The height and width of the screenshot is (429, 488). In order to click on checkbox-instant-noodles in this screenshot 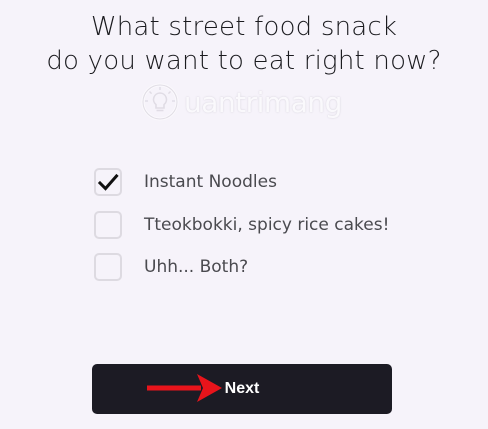, I will do `click(108, 182)`.